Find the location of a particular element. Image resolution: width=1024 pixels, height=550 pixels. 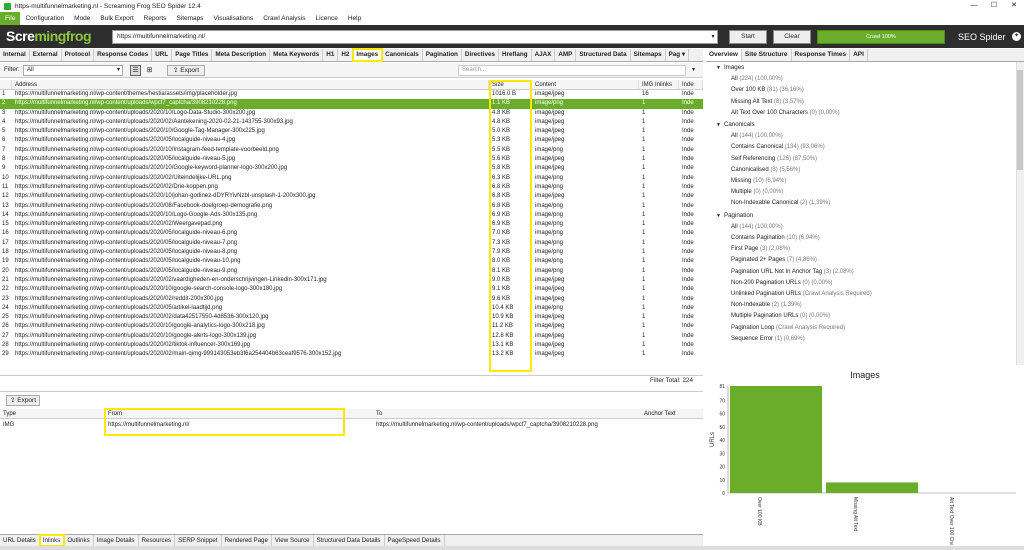

bottom-tab-image-details: Image Details is located at coordinates (116, 540).